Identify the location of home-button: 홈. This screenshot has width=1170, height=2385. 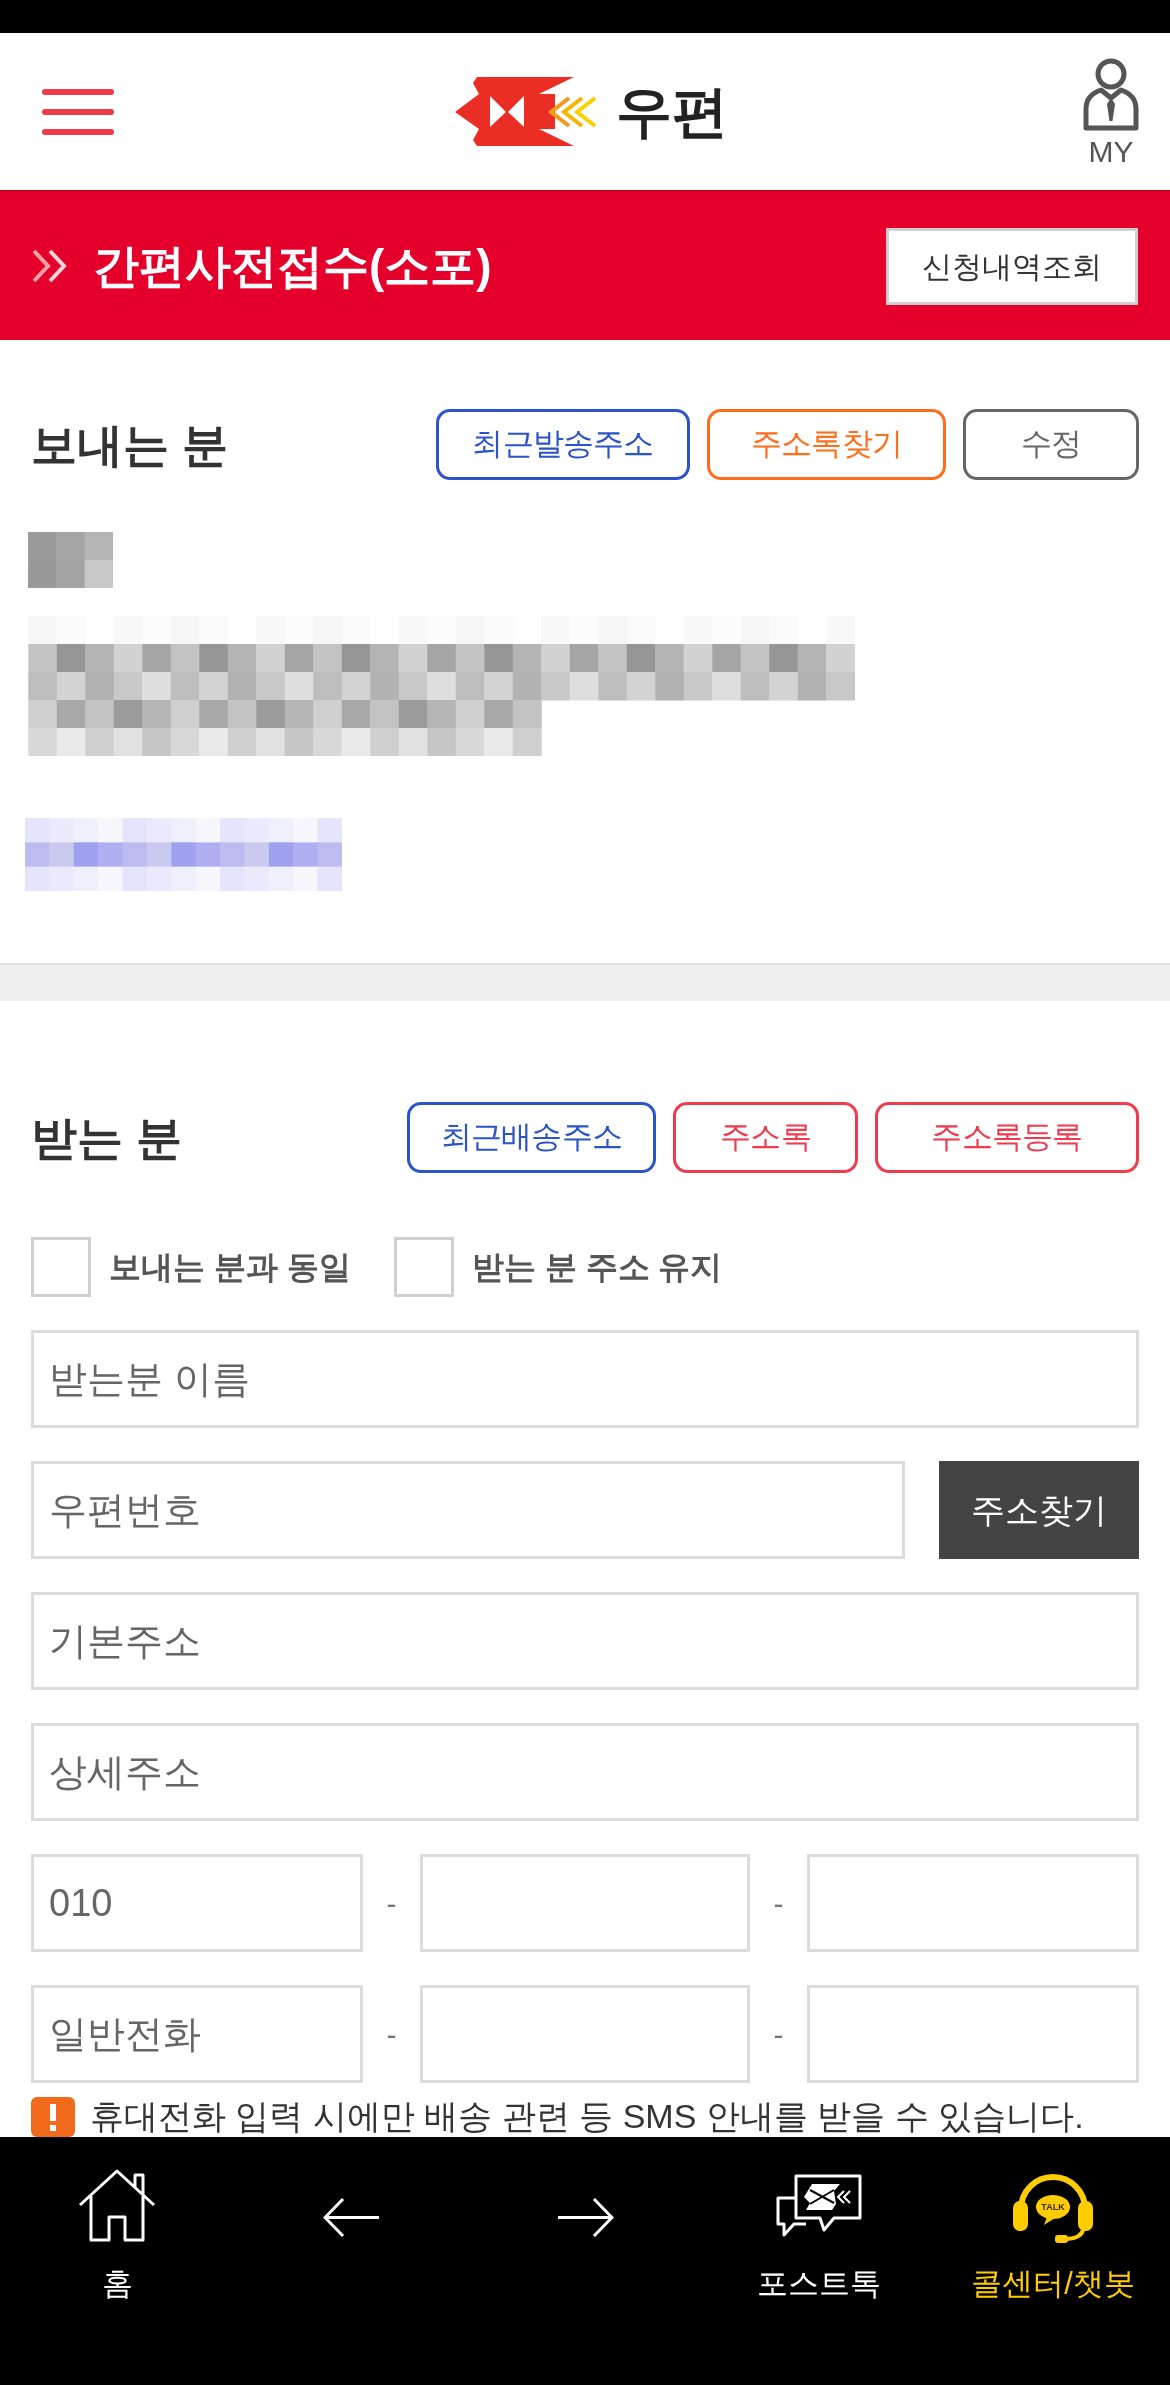
(117, 2234).